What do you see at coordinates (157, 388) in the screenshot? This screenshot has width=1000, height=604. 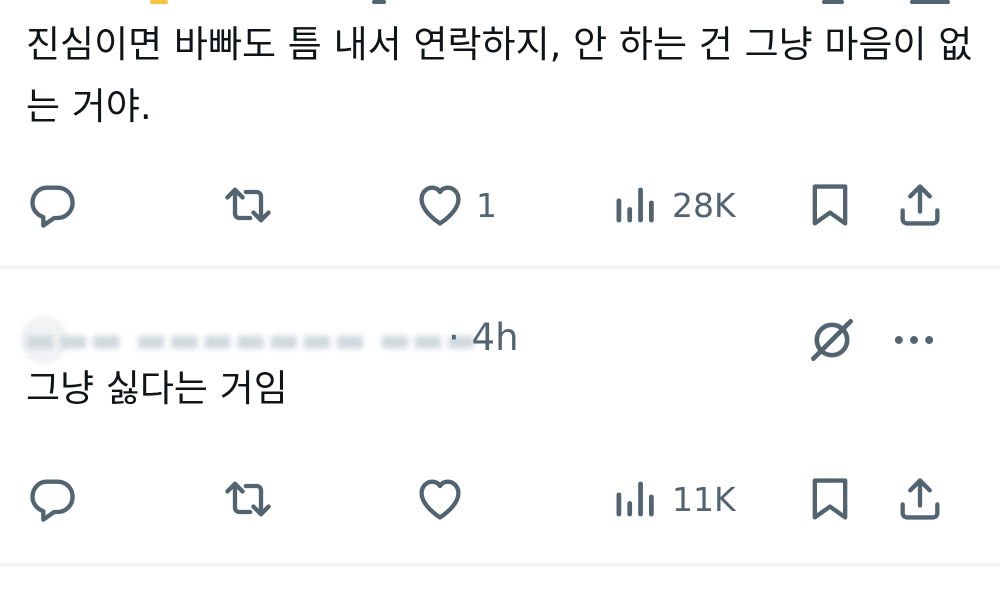 I see `post-text: 그냥 싫다는 거임` at bounding box center [157, 388].